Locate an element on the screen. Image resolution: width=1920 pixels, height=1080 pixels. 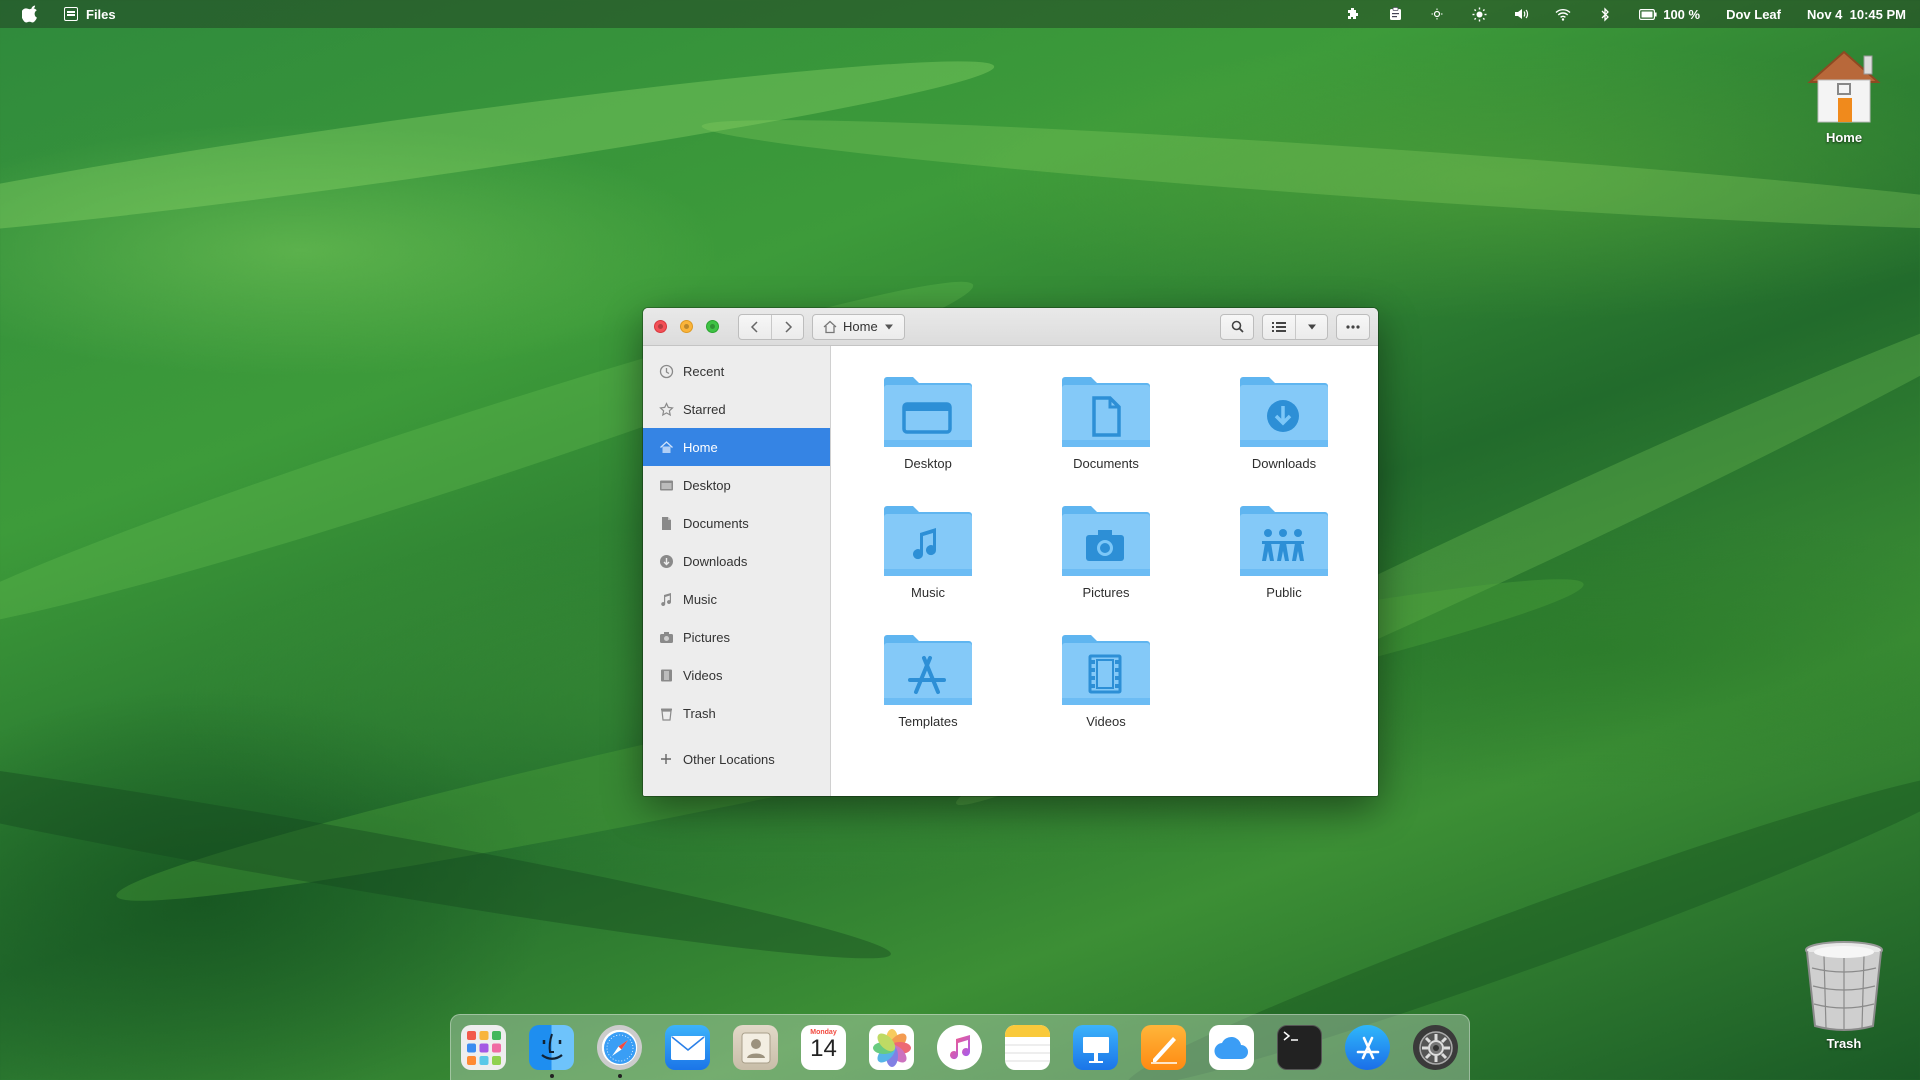
sidebar-item-label: Music is located at coordinates (700, 599).